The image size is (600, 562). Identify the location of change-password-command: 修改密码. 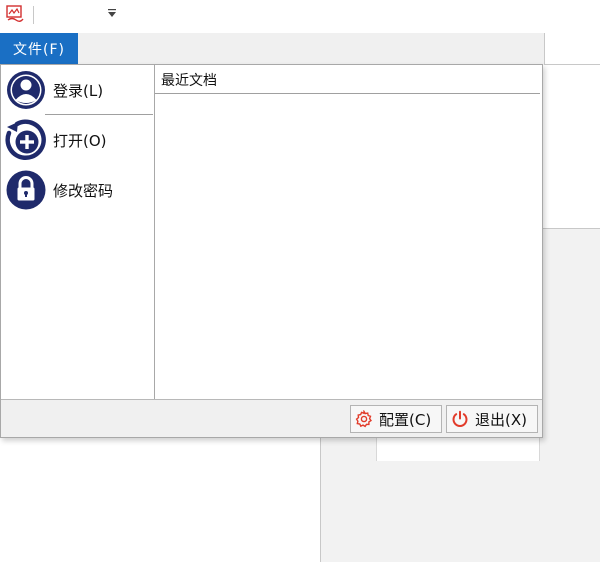
(79, 190).